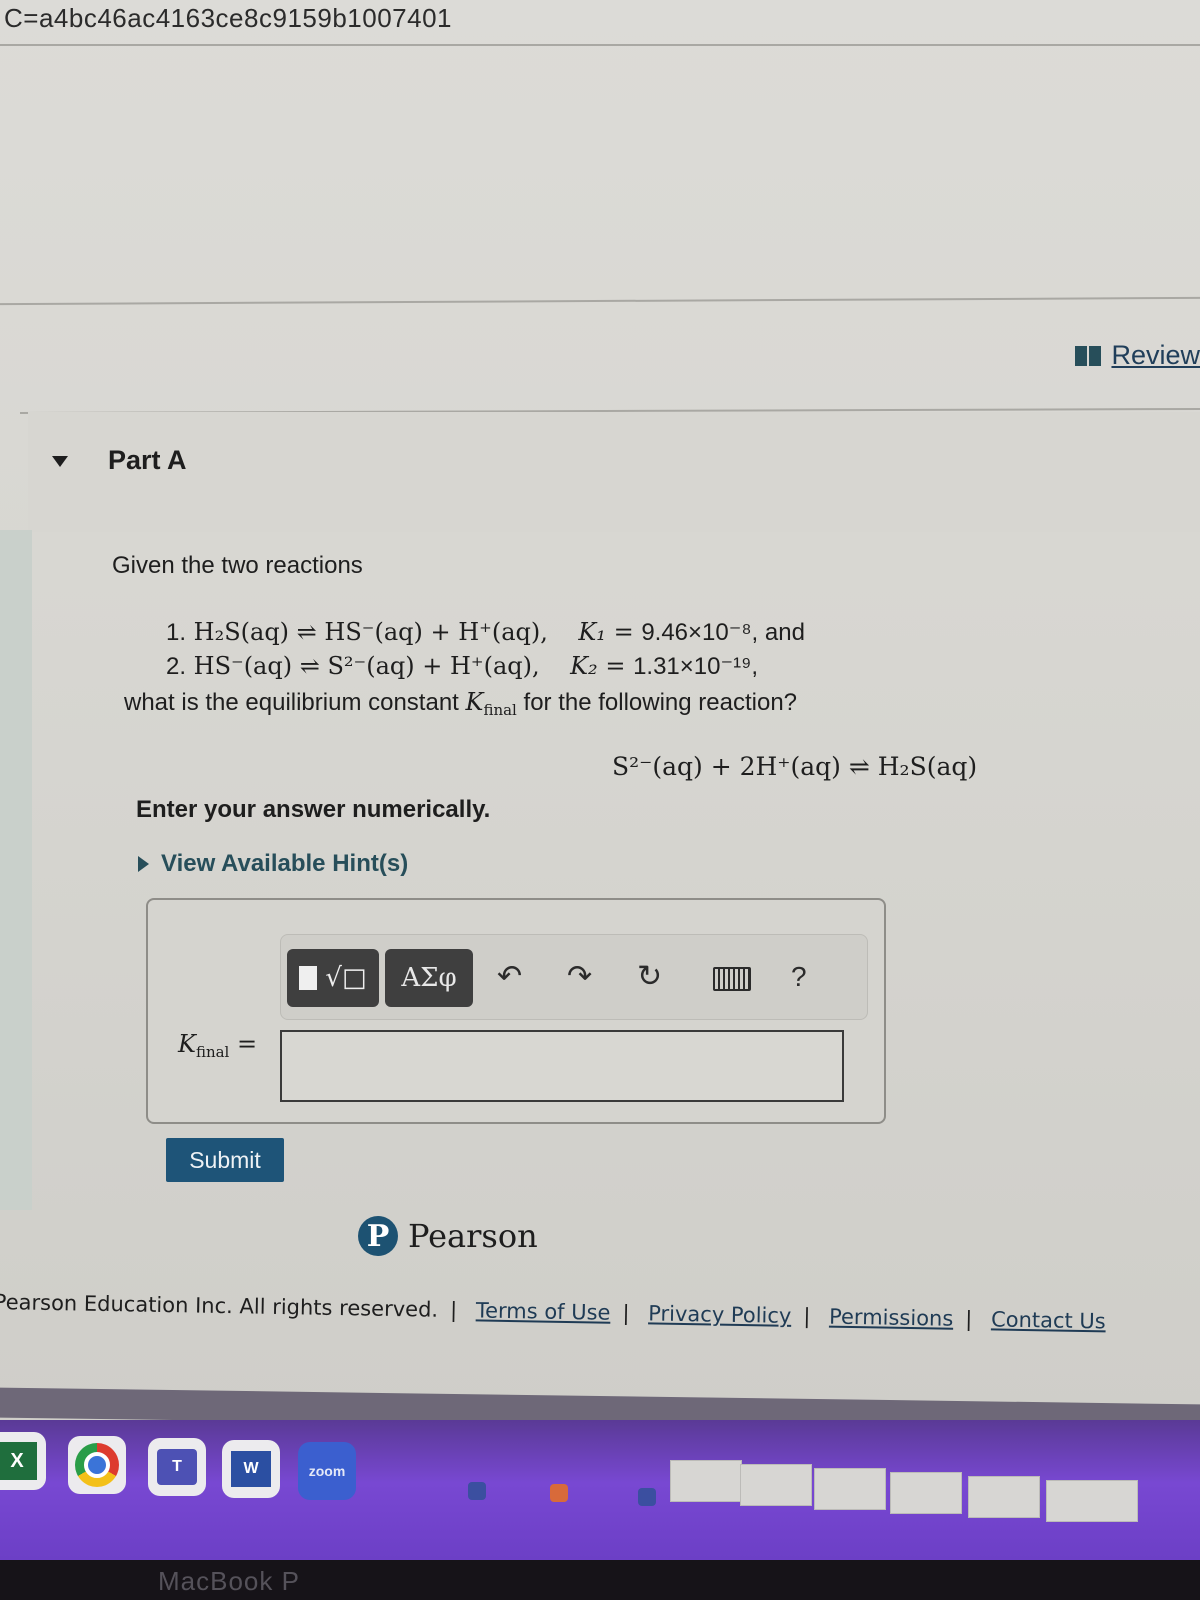  I want to click on part-header, so click(614, 472).